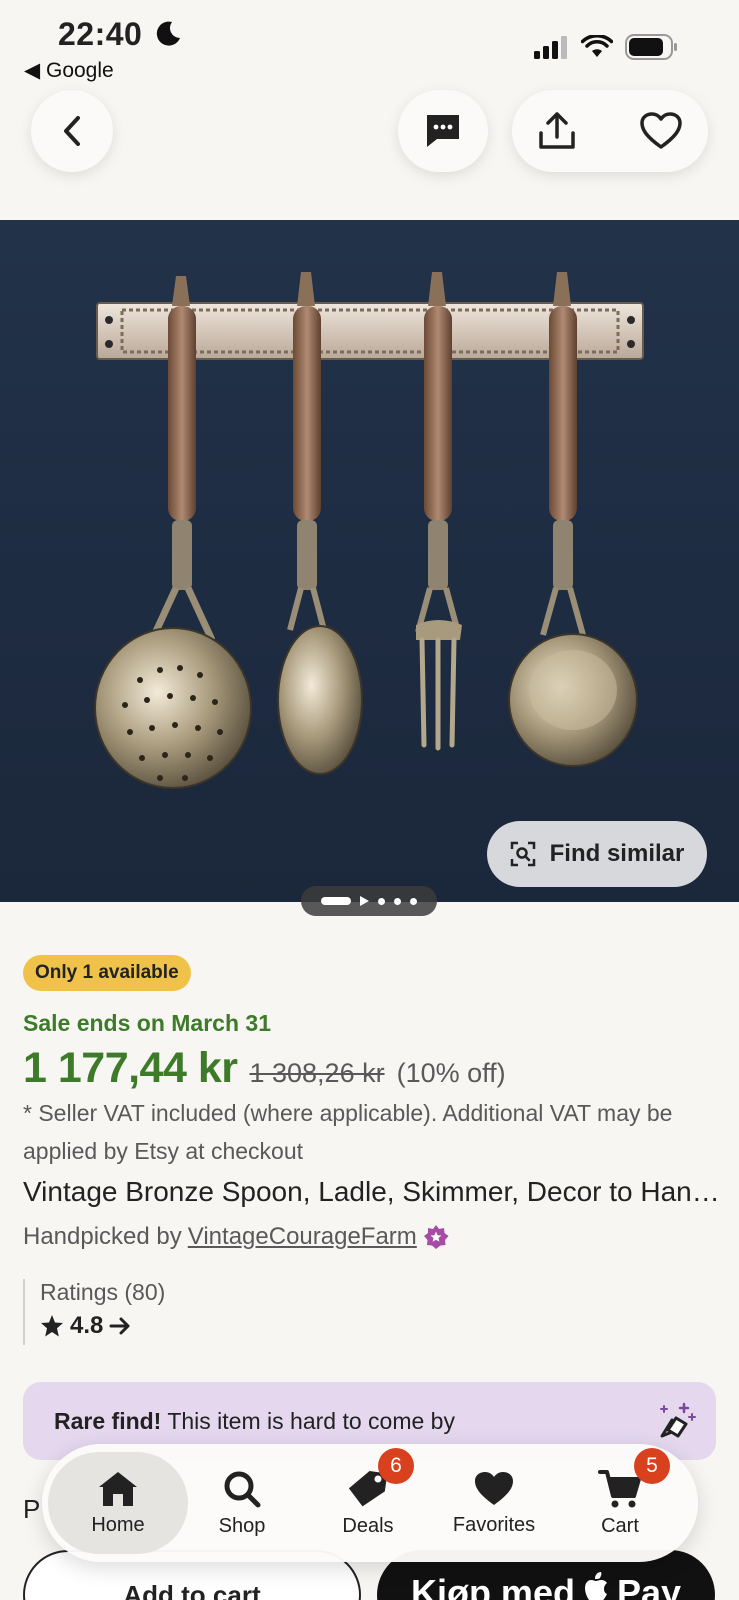 The image size is (739, 1600). Describe the element at coordinates (192, 1590) in the screenshot. I see `add-to-cart-label: Add to cart` at that location.